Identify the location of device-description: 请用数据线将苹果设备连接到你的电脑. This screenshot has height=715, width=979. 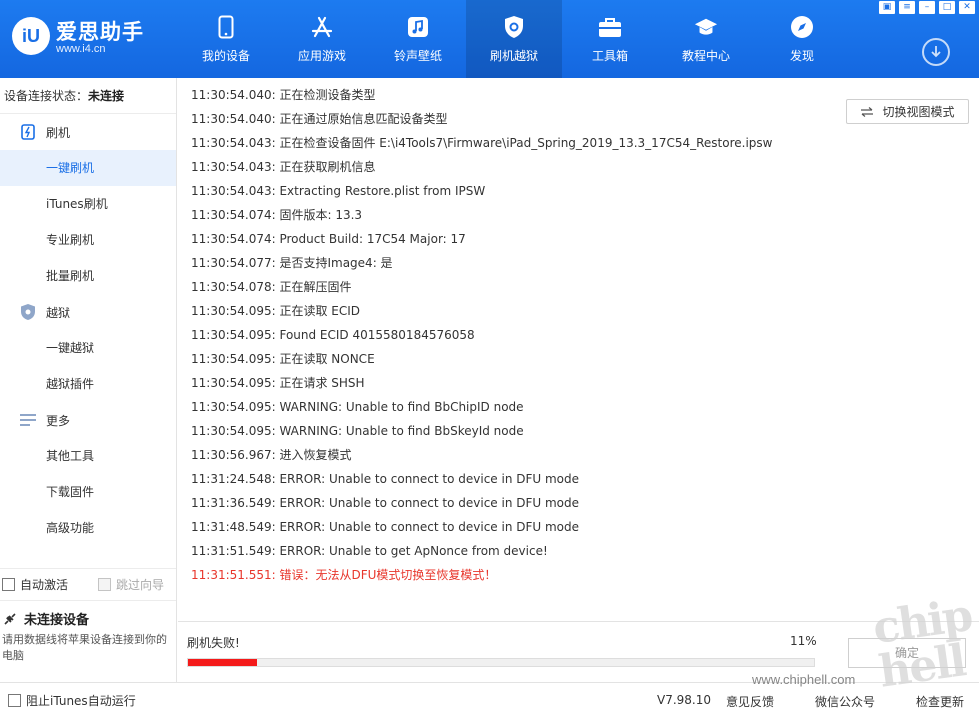
(84, 647).